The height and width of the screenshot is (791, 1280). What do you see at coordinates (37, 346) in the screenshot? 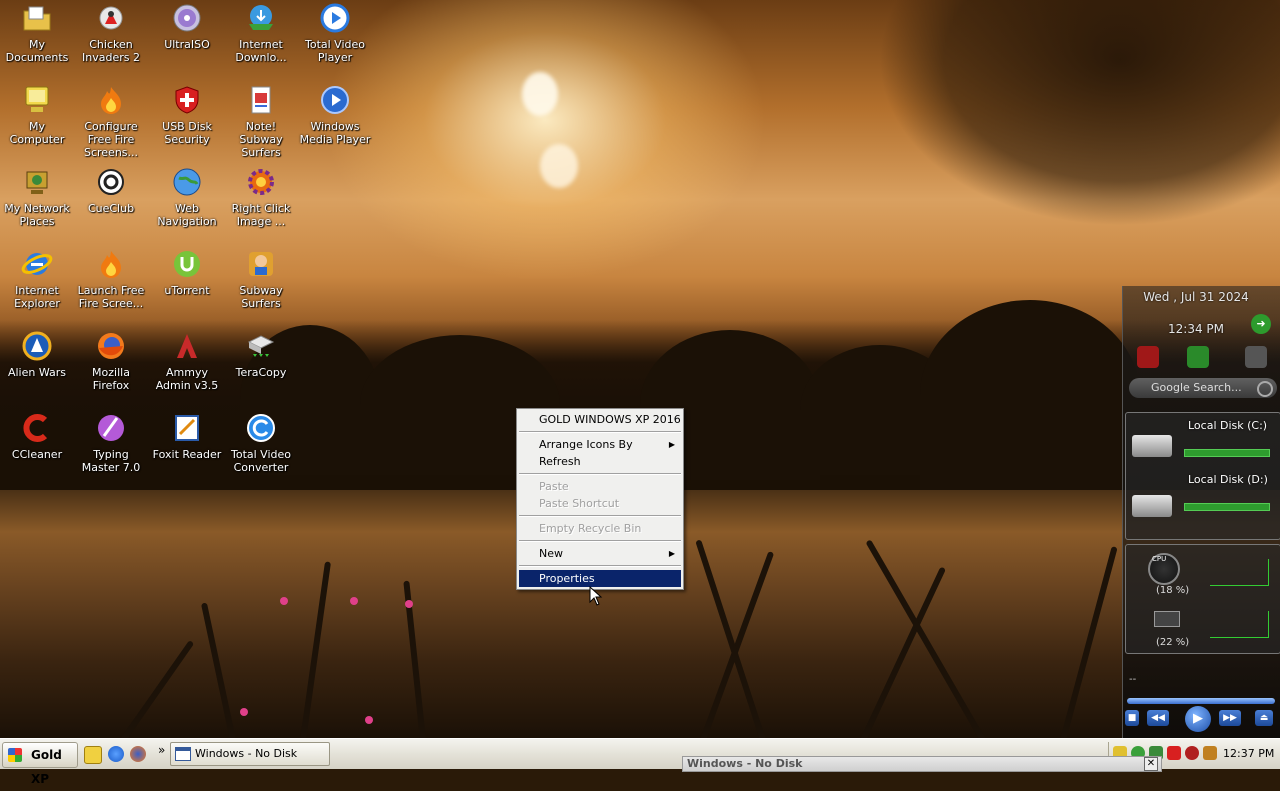
I see `alien-icon` at bounding box center [37, 346].